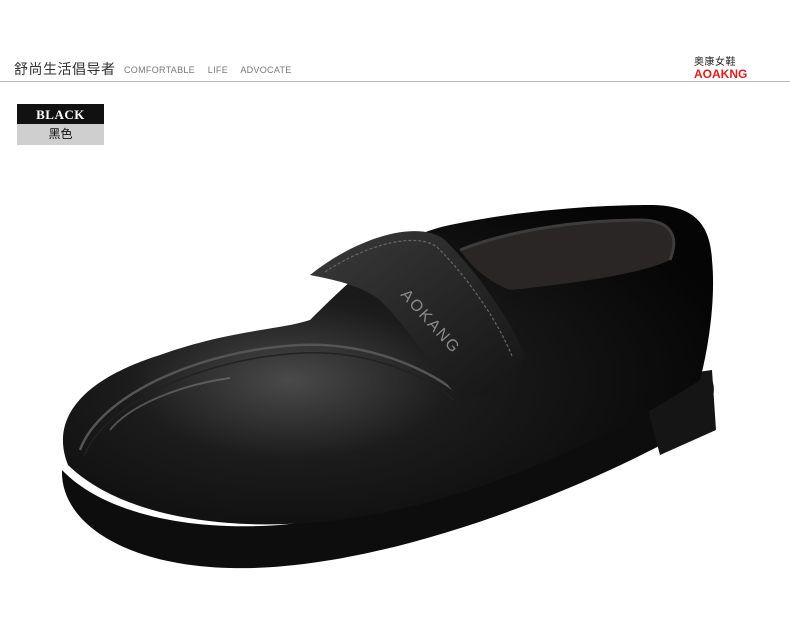 Image resolution: width=790 pixels, height=639 pixels. What do you see at coordinates (65, 70) in the screenshot?
I see `tagline: 舒尚生活倡导者` at bounding box center [65, 70].